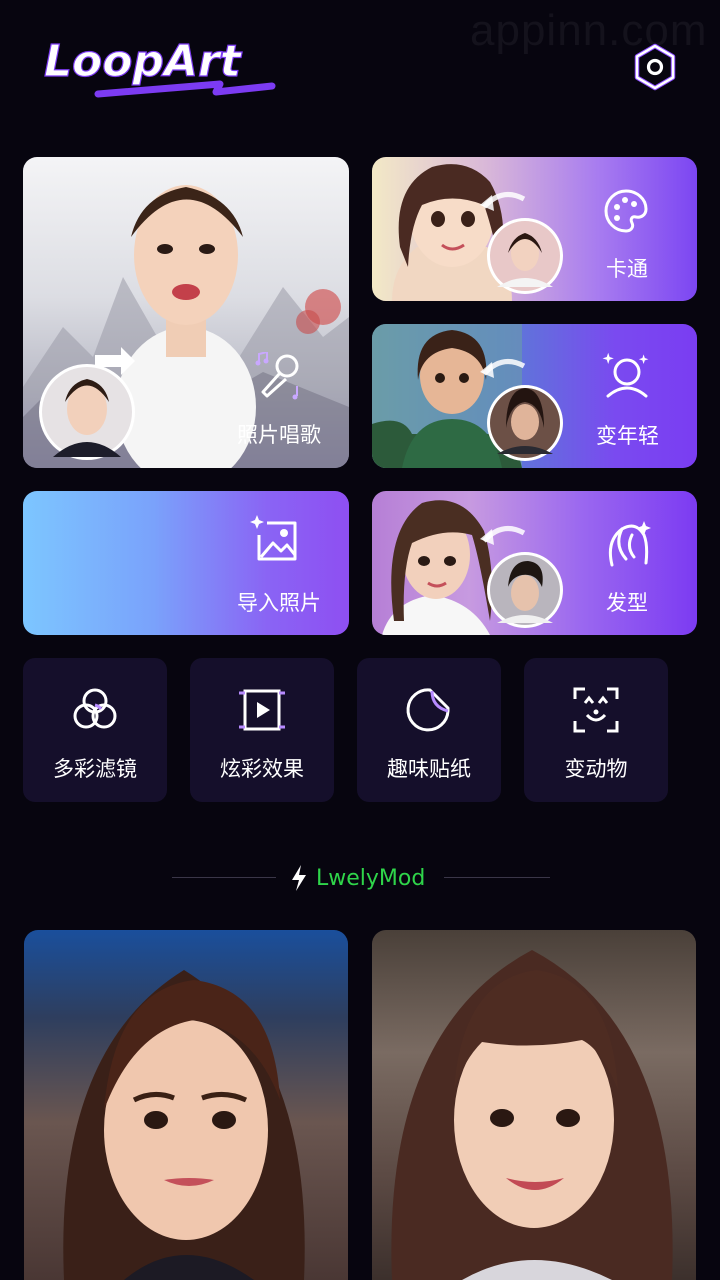  Describe the element at coordinates (596, 769) in the screenshot. I see `tool-label: 变动物` at that location.